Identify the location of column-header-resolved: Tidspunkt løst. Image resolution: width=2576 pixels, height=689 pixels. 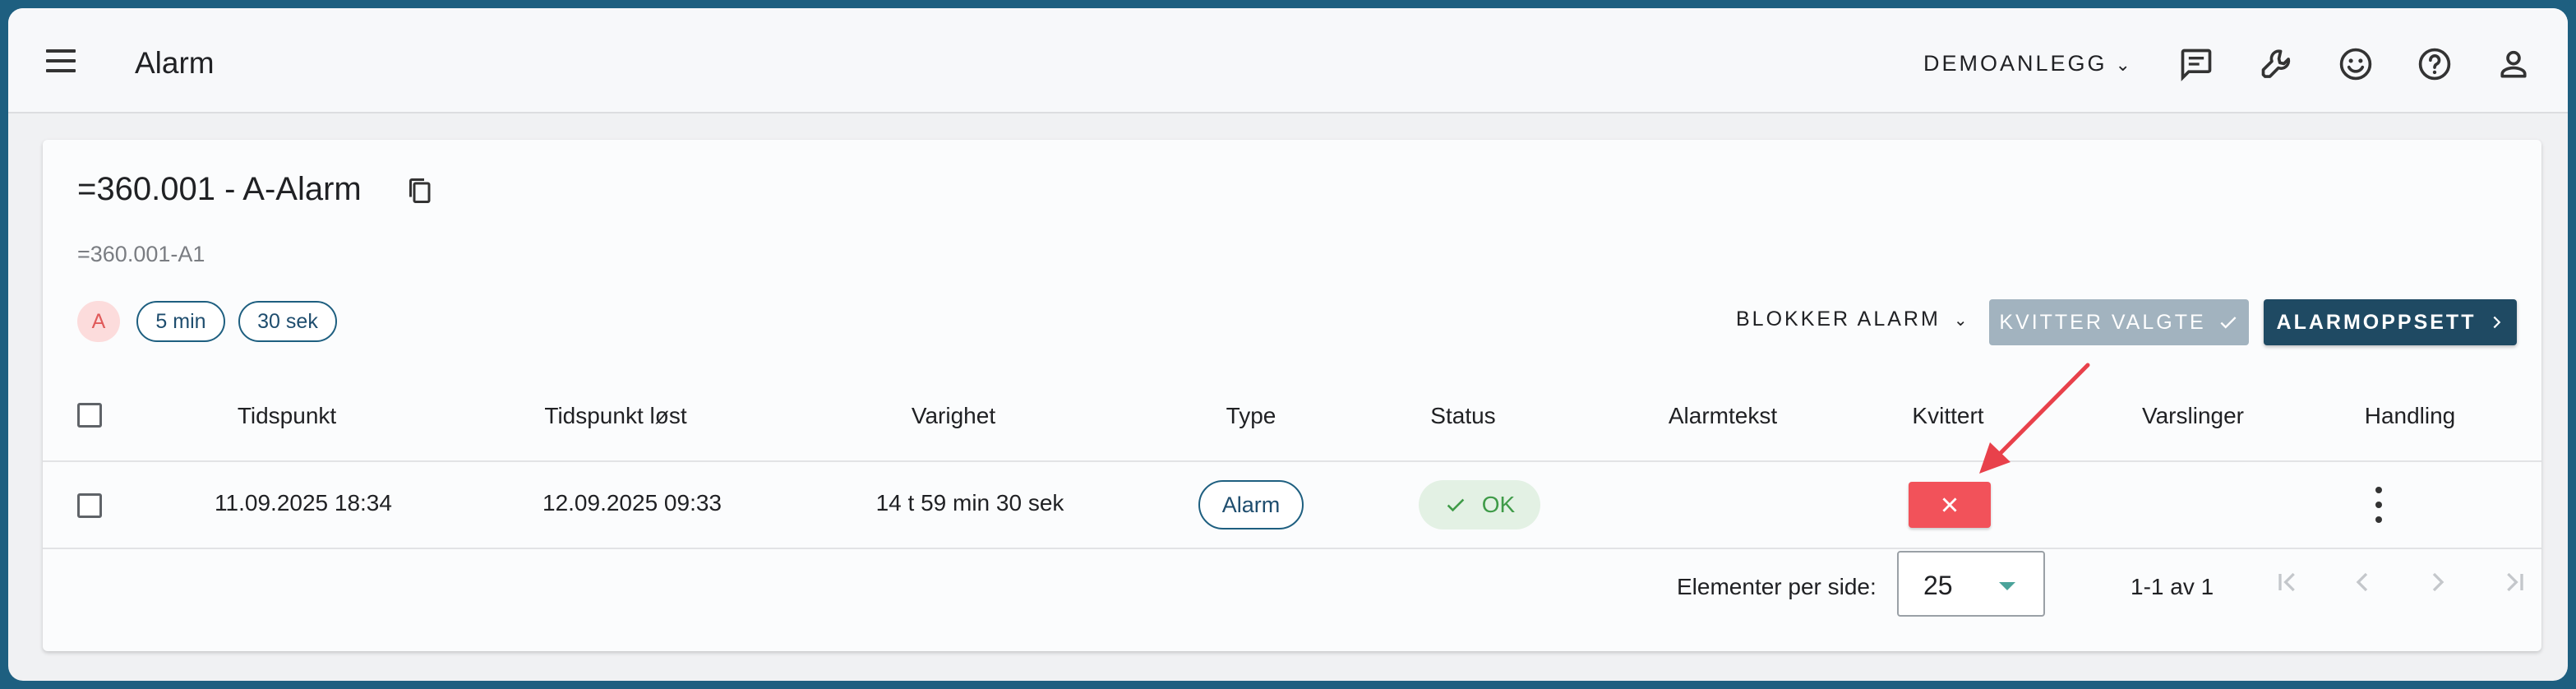
(615, 416).